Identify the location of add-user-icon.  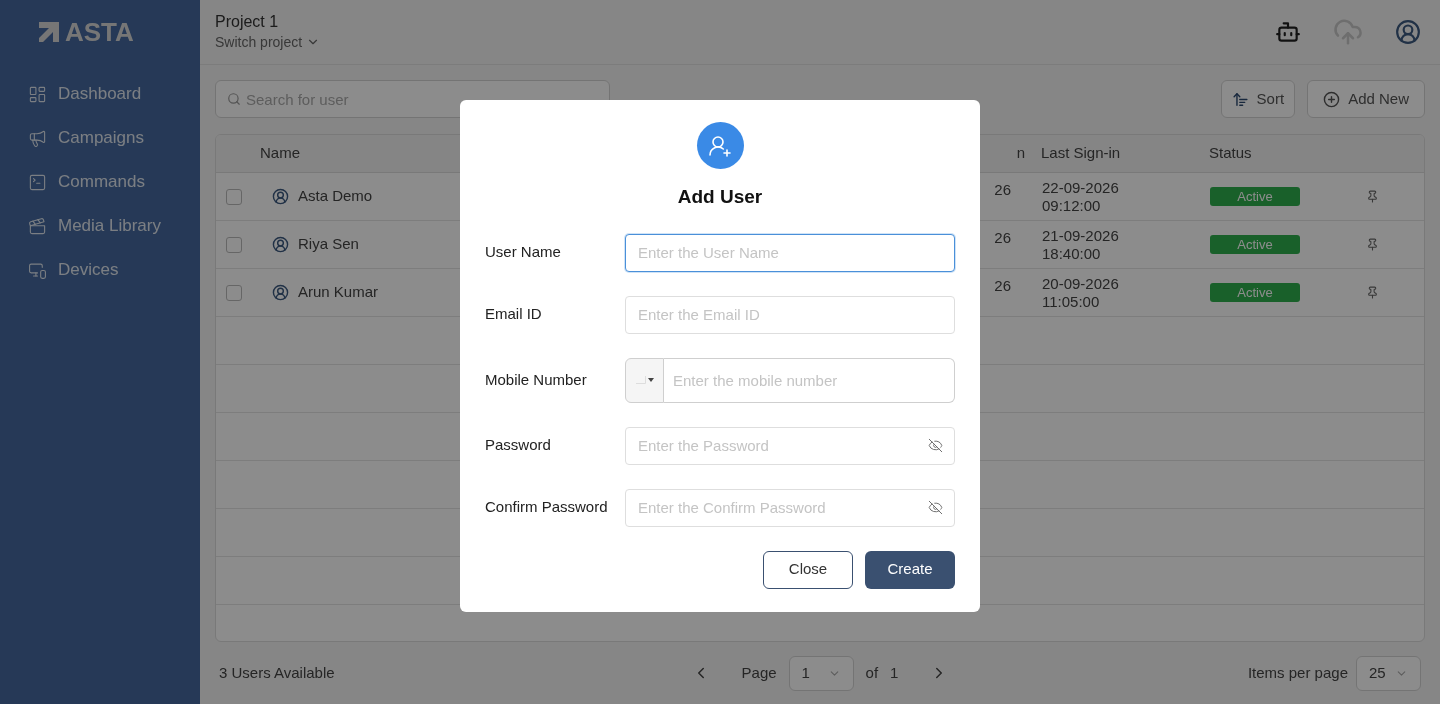
(720, 145).